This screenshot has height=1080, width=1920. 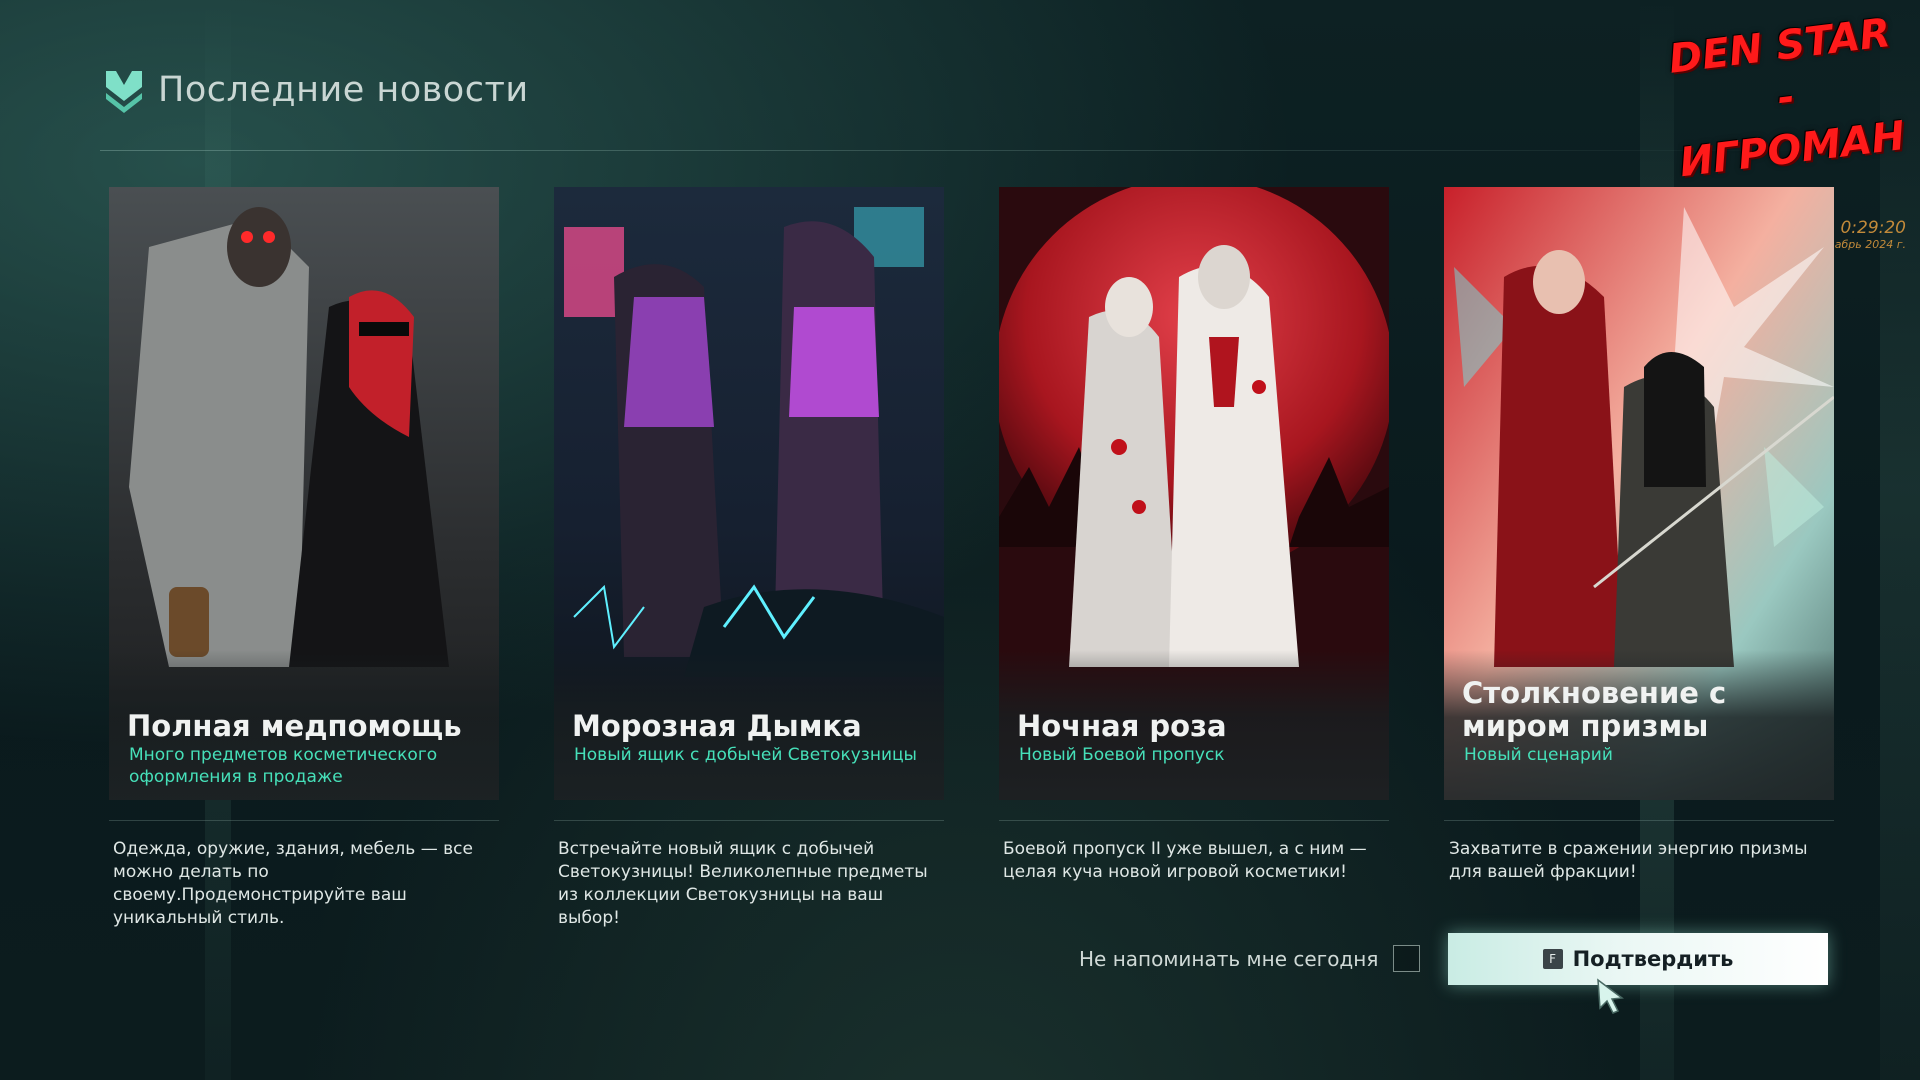 What do you see at coordinates (1610, 996) in the screenshot?
I see `mouse-cursor-icon` at bounding box center [1610, 996].